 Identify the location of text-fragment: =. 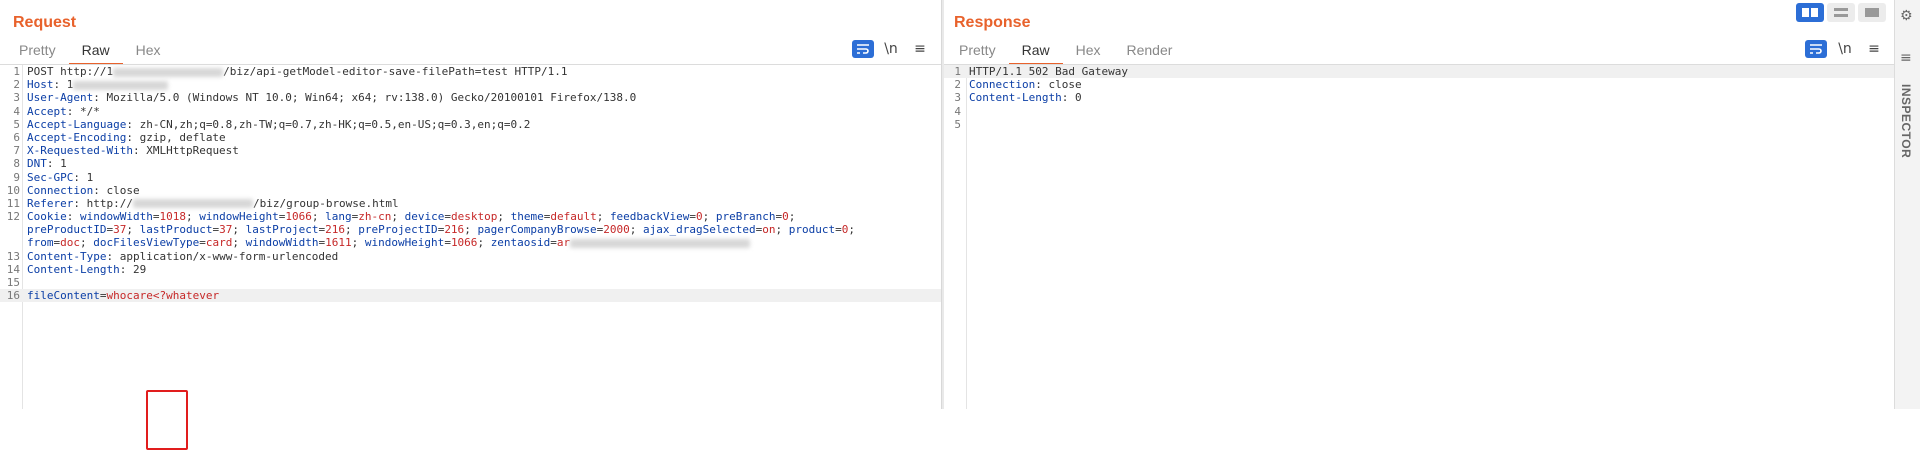
(447, 243).